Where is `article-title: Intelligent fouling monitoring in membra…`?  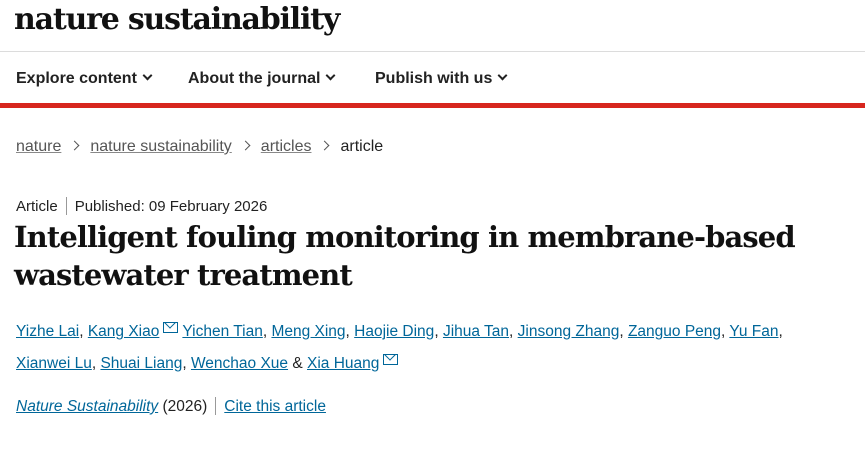 article-title: Intelligent fouling monitoring in membra… is located at coordinates (405, 256).